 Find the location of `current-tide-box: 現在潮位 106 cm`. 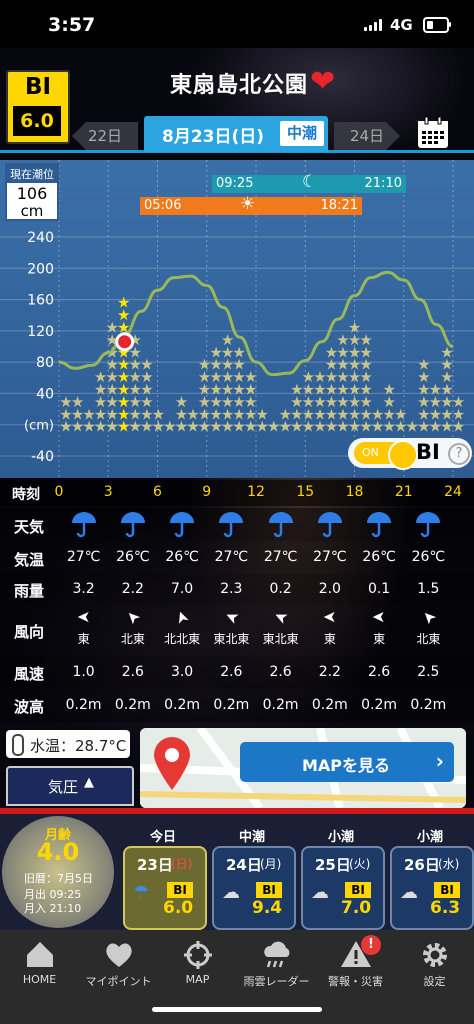

current-tide-box: 現在潮位 106 cm is located at coordinates (32, 192).